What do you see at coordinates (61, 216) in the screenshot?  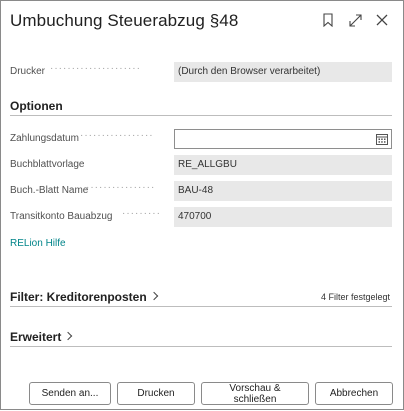 I see `transit-account-label: Transitkonto Bauabzug` at bounding box center [61, 216].